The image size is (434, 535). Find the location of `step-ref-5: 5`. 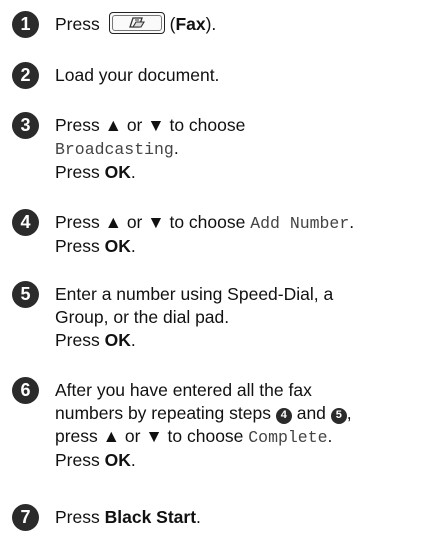

step-ref-5: 5 is located at coordinates (338, 415).